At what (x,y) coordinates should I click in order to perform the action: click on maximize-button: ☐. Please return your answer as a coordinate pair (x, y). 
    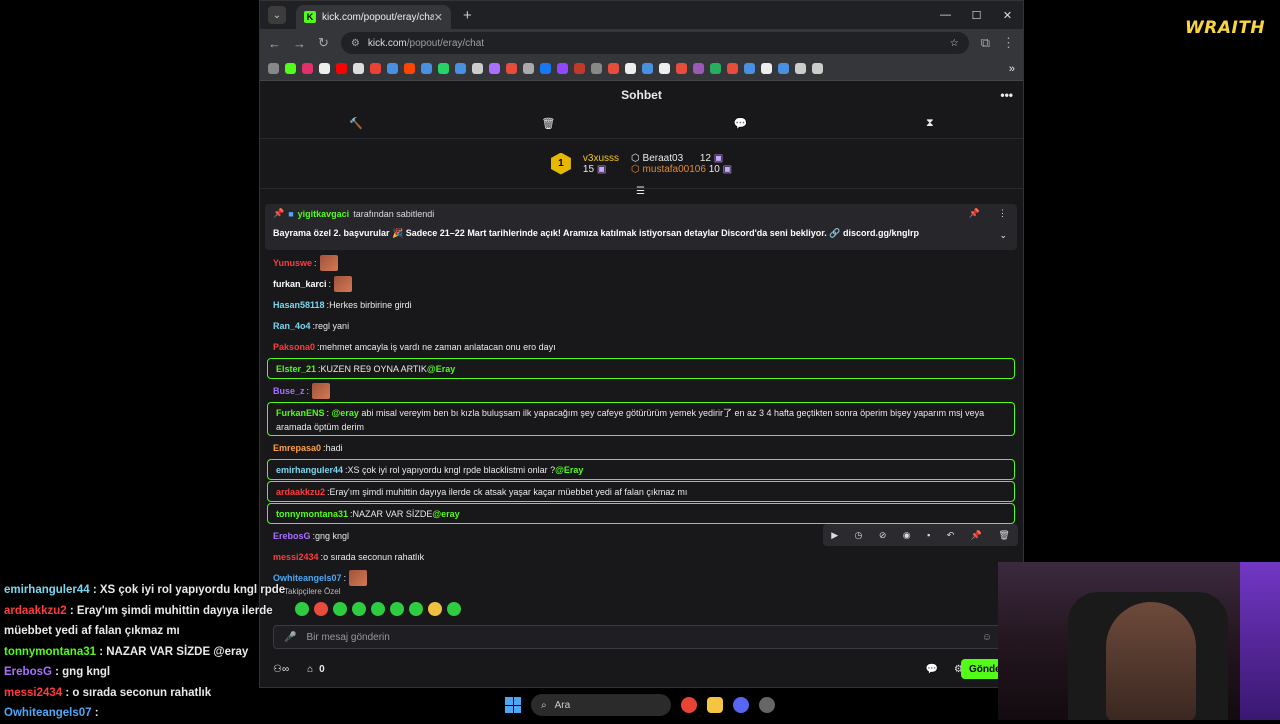
    Looking at the image, I should click on (976, 15).